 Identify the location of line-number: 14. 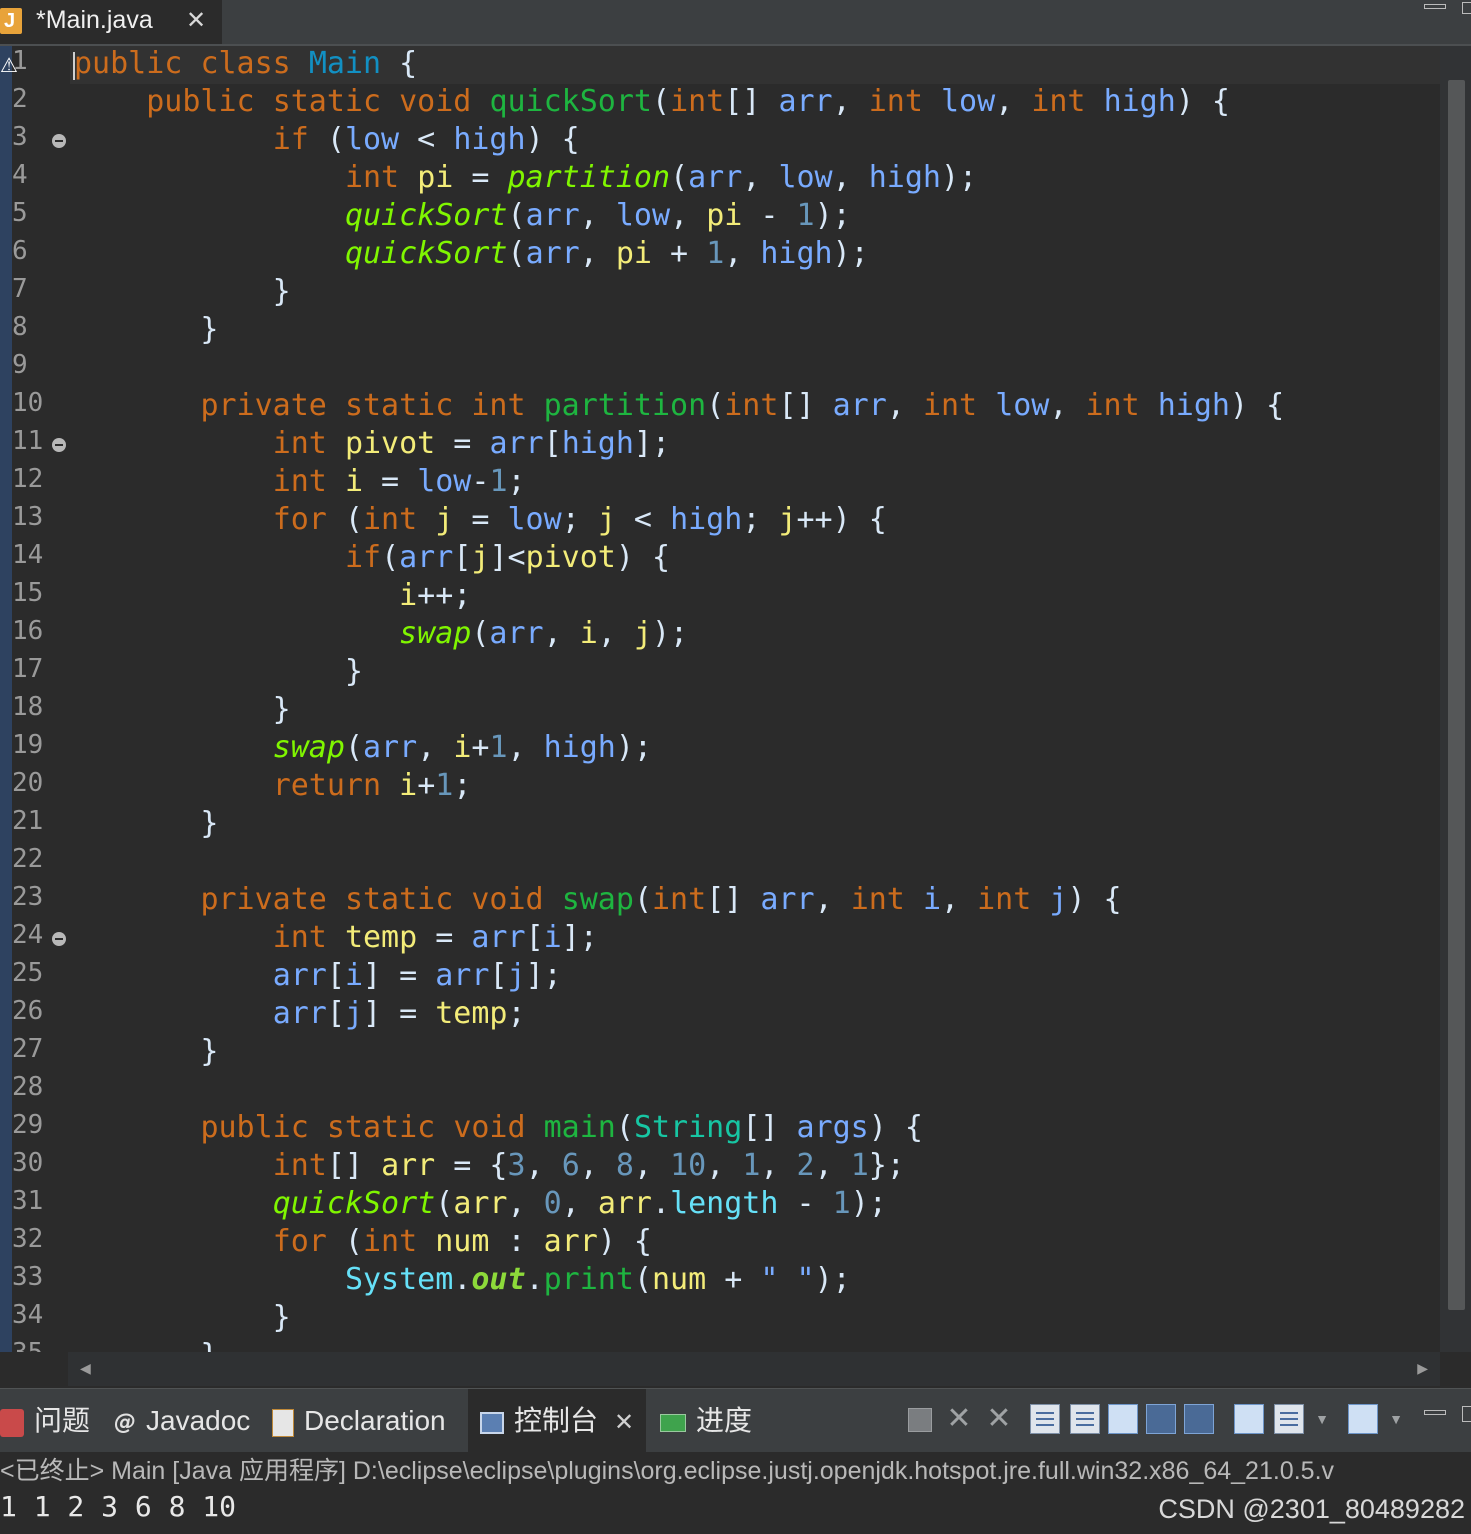
(28, 555).